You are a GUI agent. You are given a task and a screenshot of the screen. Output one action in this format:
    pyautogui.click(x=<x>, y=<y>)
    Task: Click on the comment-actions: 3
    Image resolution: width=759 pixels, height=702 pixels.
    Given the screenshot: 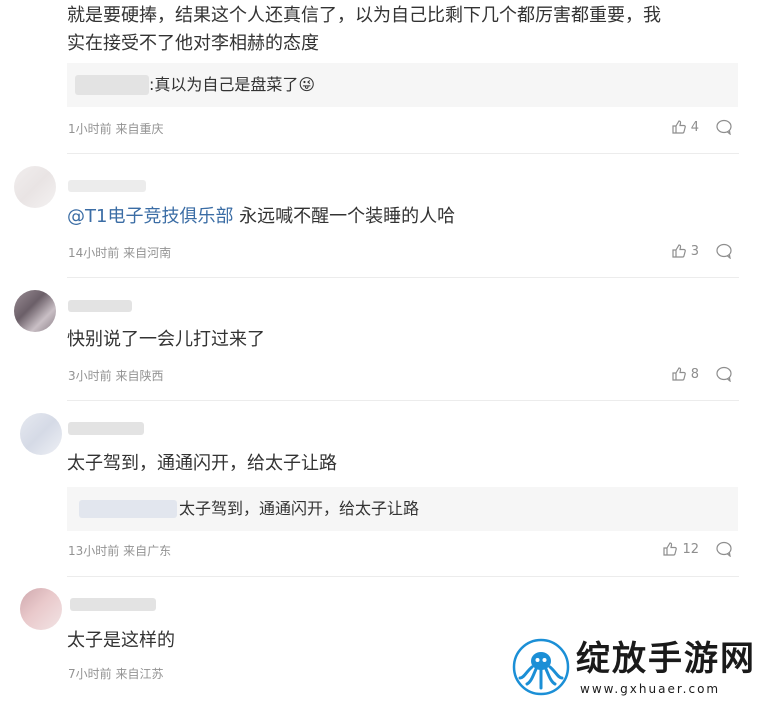 What is the action you would take?
    pyautogui.click(x=703, y=251)
    